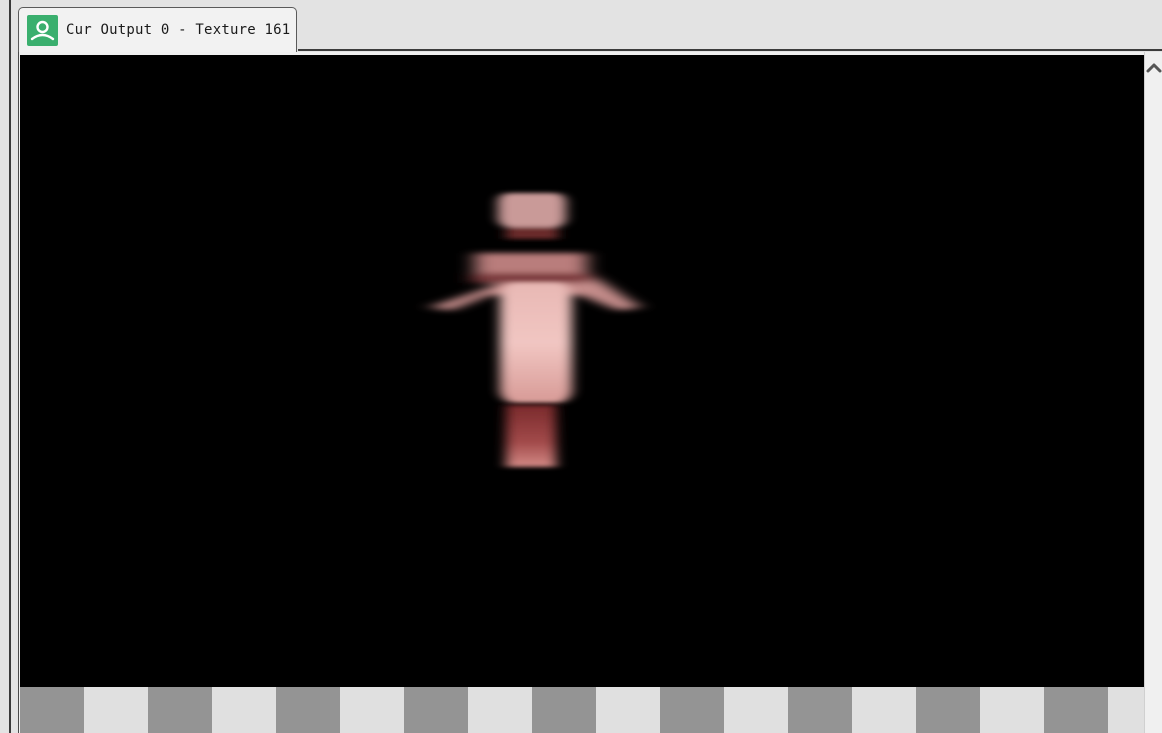 The width and height of the screenshot is (1162, 733). Describe the element at coordinates (10, 366) in the screenshot. I see `window-border` at that location.